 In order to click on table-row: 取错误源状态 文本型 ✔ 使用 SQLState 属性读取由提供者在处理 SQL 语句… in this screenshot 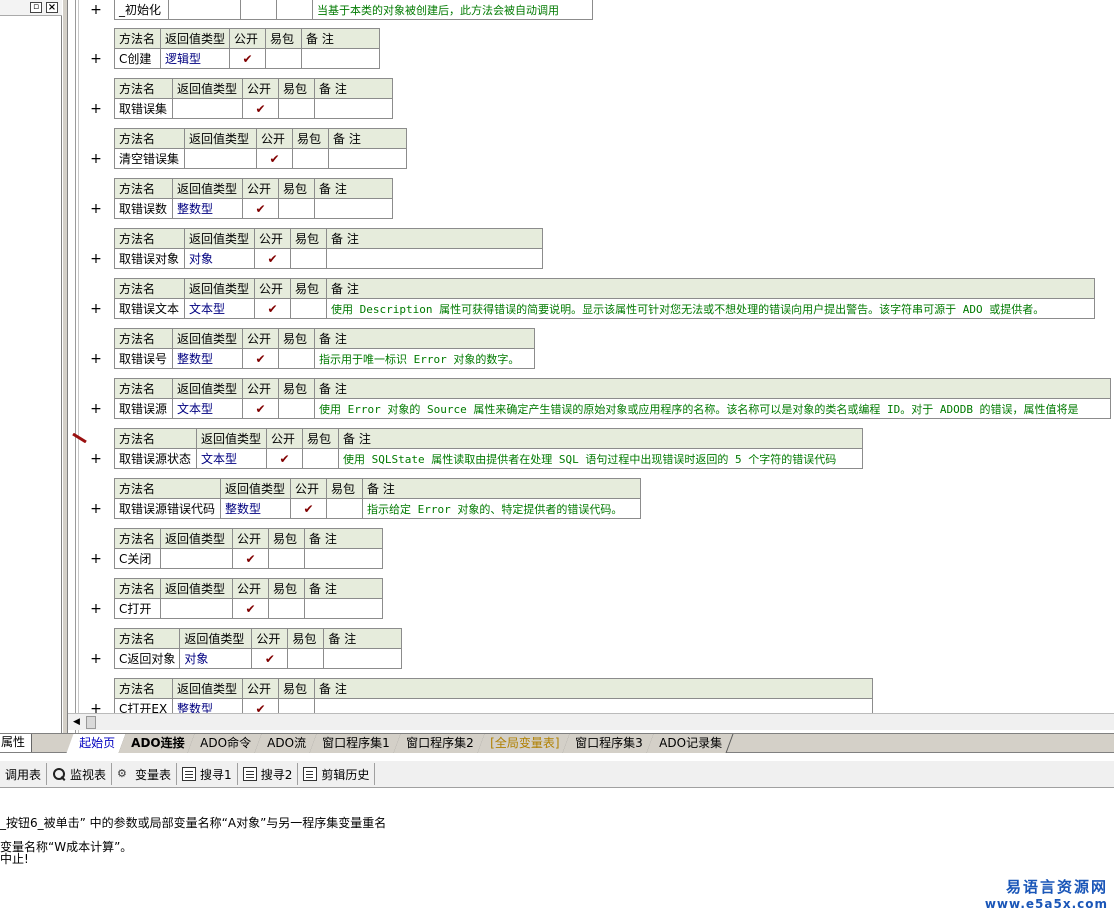, I will do `click(488, 458)`.